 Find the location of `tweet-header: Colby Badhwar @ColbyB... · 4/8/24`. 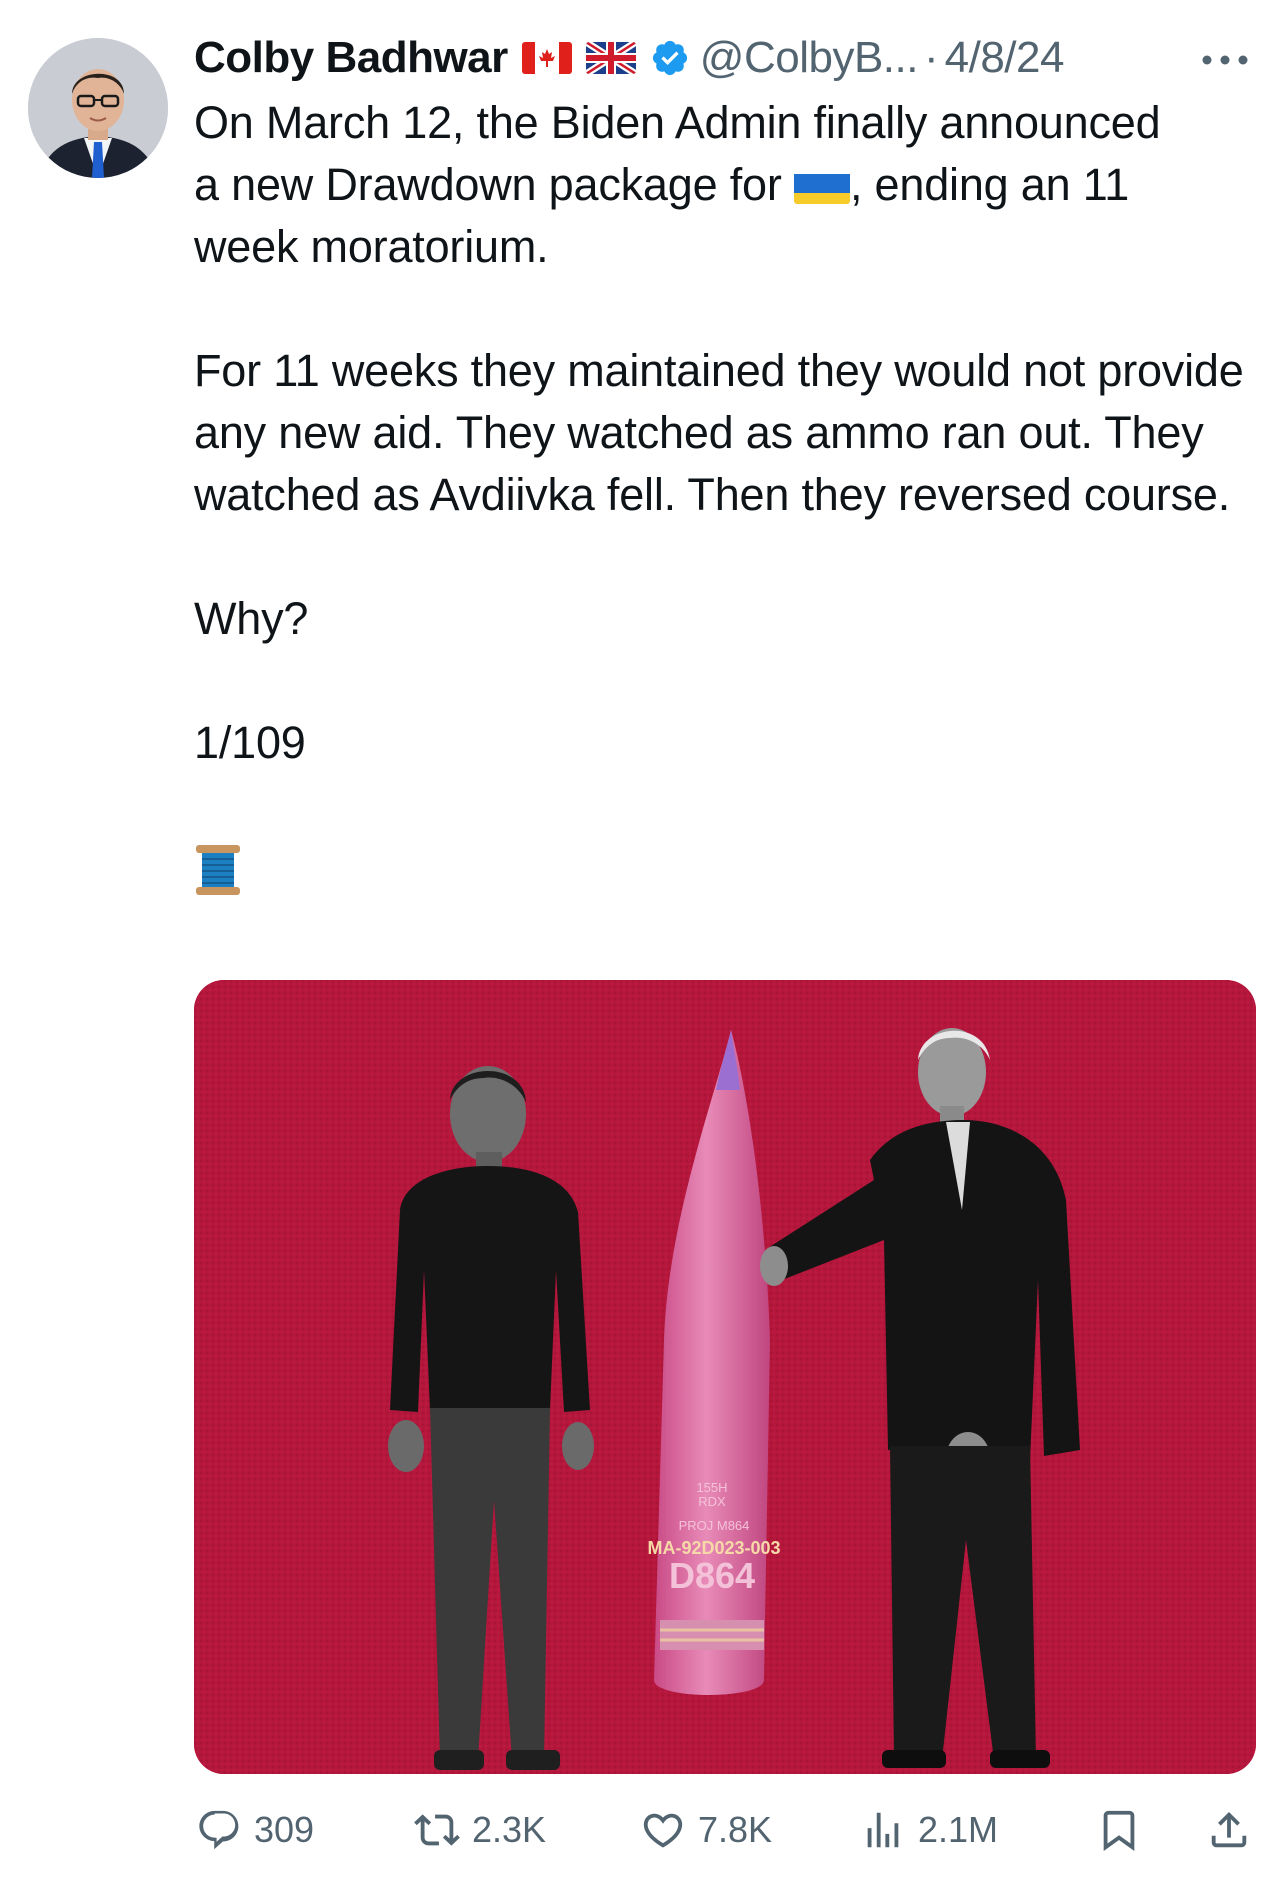

tweet-header: Colby Badhwar @ColbyB... · 4/8/24 is located at coordinates (729, 58).